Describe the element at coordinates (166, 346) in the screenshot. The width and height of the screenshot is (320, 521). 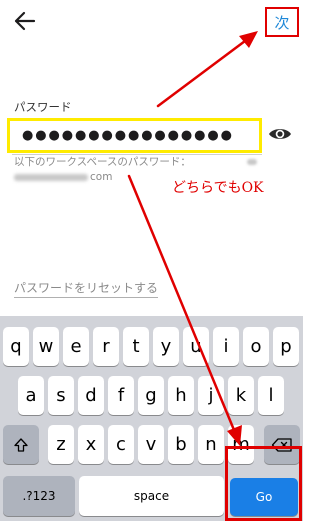
I see `key-y: y` at that location.